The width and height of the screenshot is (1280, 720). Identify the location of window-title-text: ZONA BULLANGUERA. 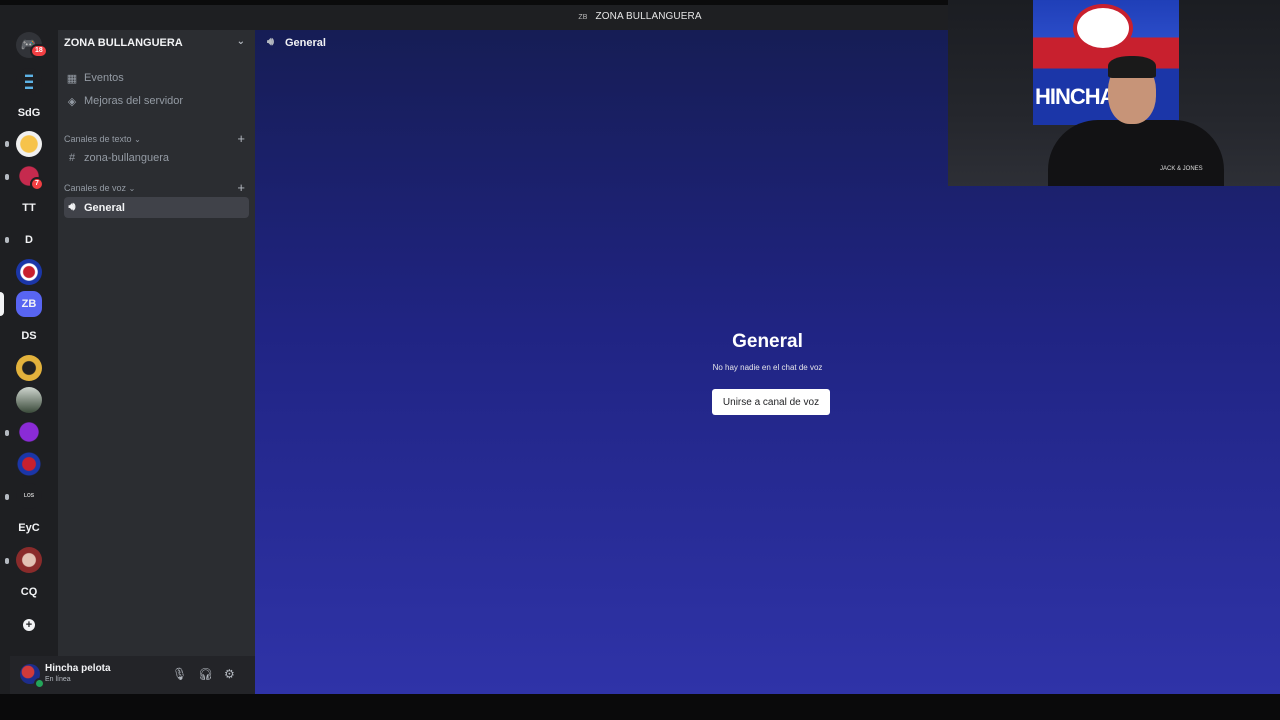
(648, 16).